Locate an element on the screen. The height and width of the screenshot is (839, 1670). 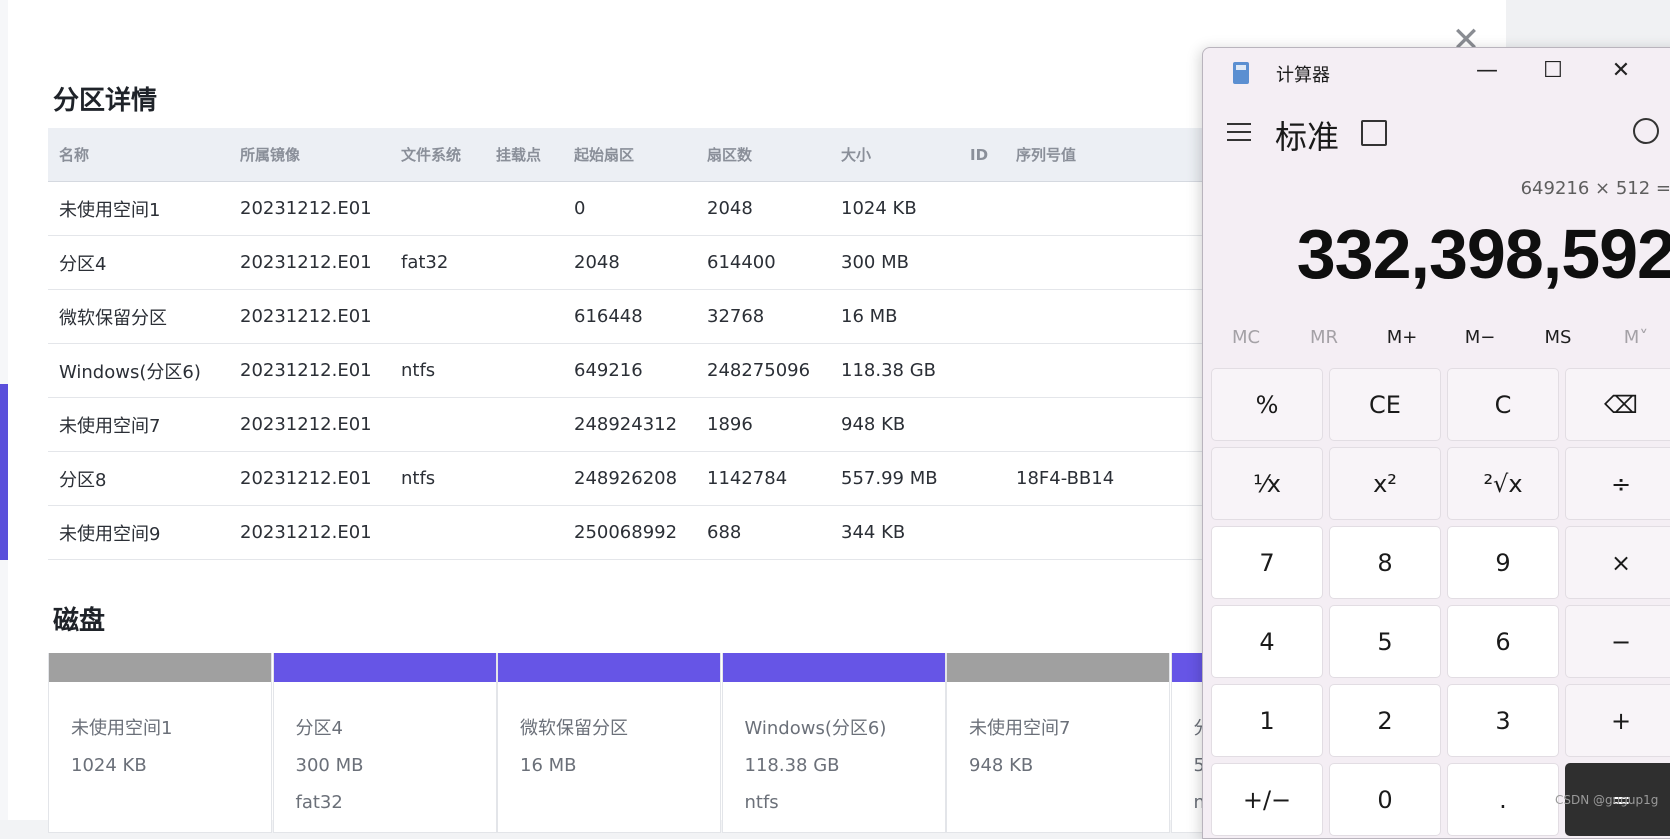
disk-segment-info: 未使用空间1 1024 KB is located at coordinates (160, 733).